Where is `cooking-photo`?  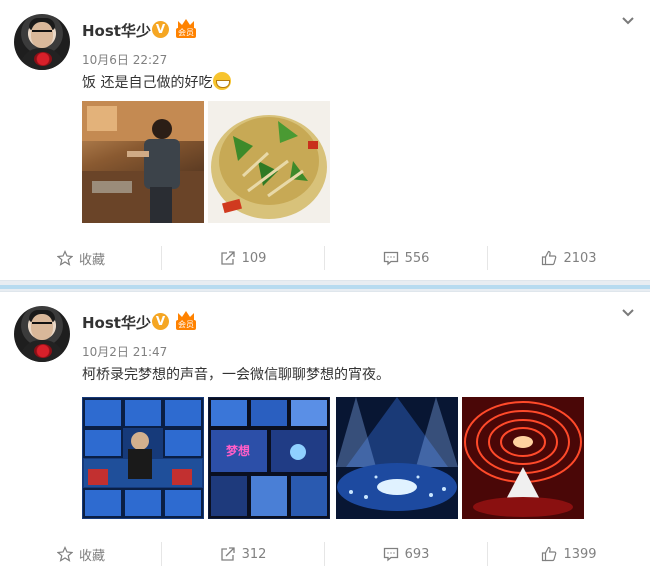
cooking-photo is located at coordinates (143, 162).